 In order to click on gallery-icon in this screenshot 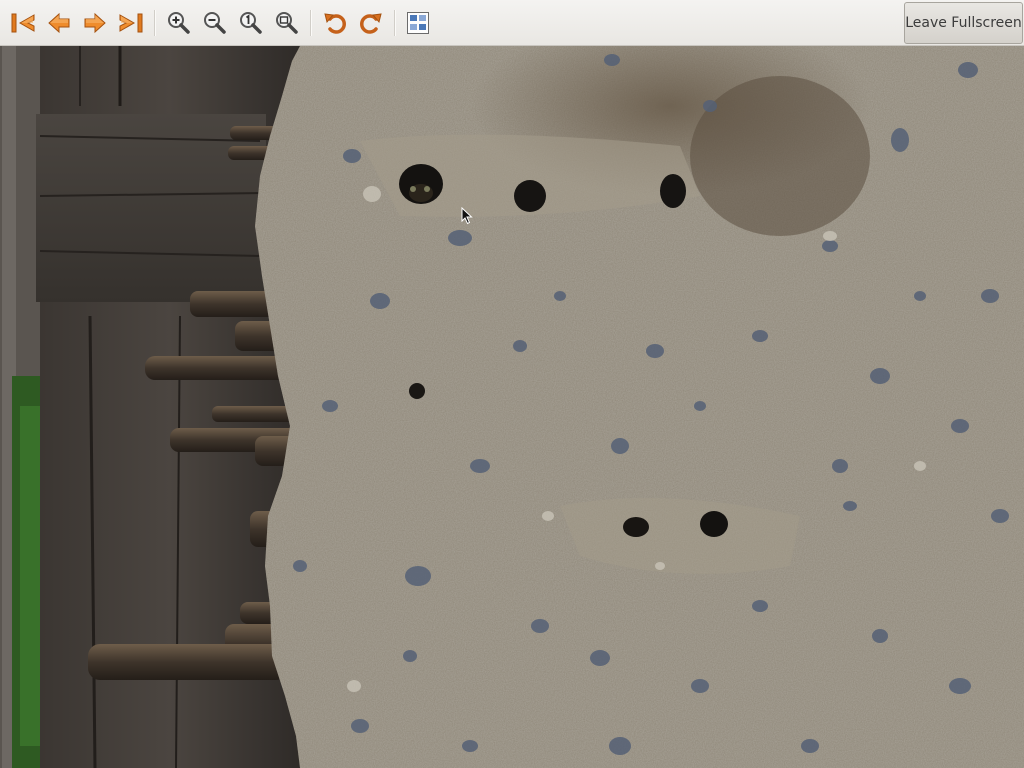, I will do `click(418, 23)`.